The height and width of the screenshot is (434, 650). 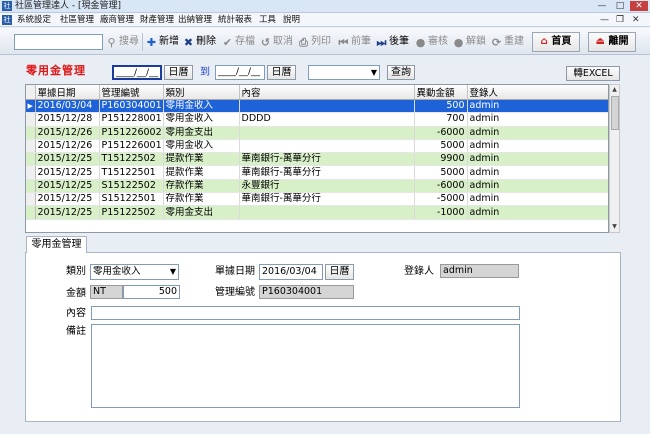 I want to click on next-button: ⏭ 後筆, so click(x=392, y=42).